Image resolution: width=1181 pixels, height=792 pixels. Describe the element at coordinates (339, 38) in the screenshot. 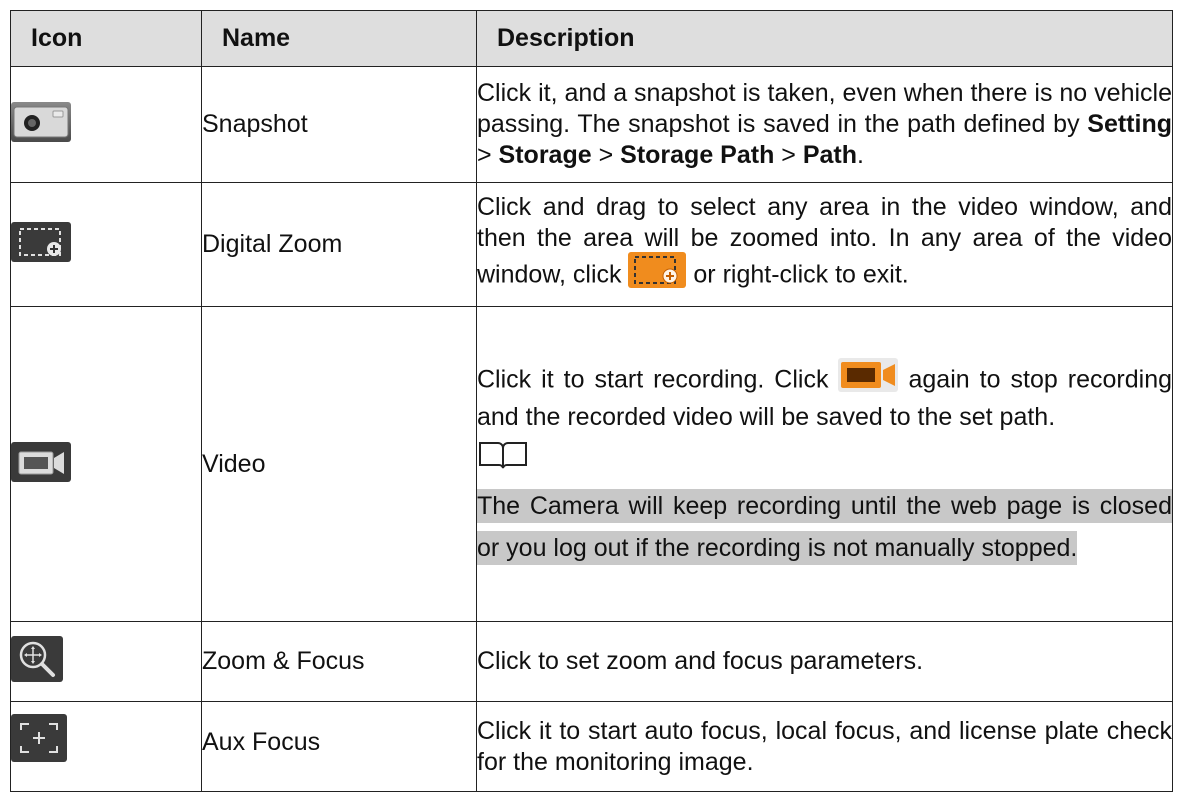

I see `header-name: Name` at that location.